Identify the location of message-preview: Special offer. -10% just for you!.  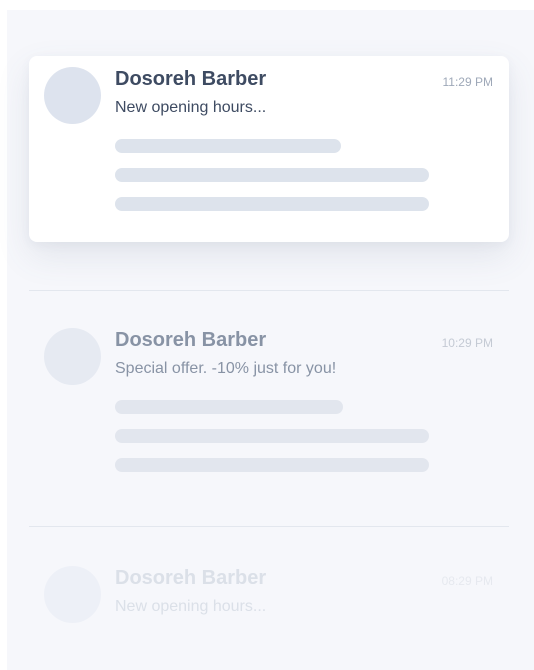
(226, 368).